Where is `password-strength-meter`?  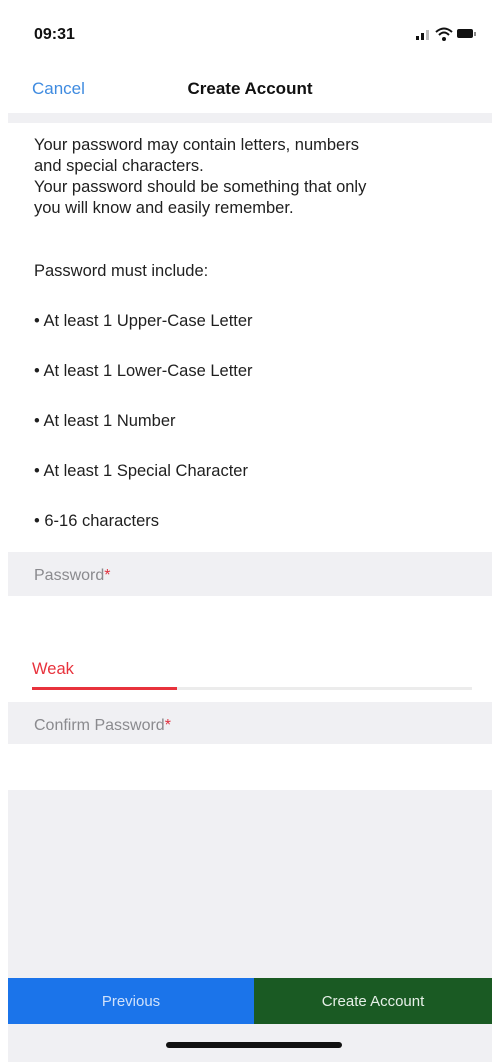 password-strength-meter is located at coordinates (252, 688).